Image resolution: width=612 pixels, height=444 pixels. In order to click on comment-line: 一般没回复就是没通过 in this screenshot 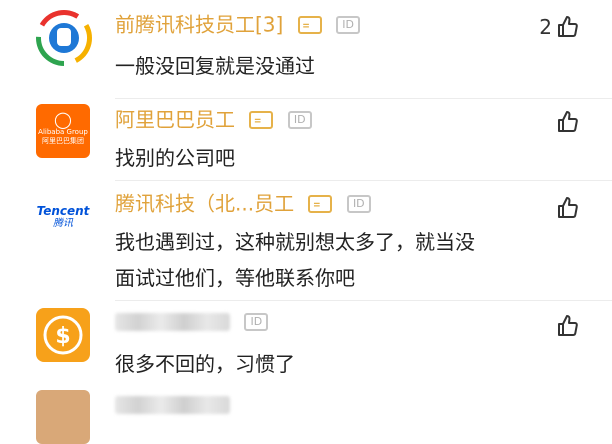, I will do `click(215, 66)`.